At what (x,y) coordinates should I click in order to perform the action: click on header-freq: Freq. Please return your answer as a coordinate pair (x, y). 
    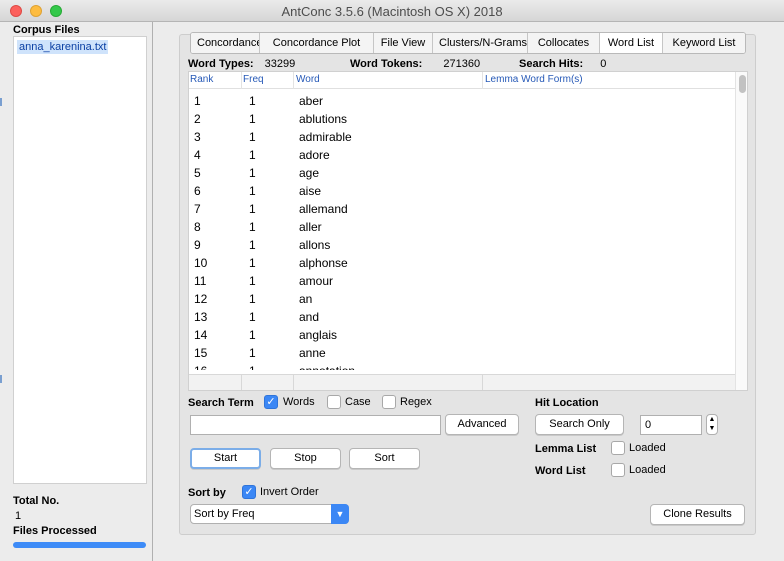
    Looking at the image, I should click on (253, 79).